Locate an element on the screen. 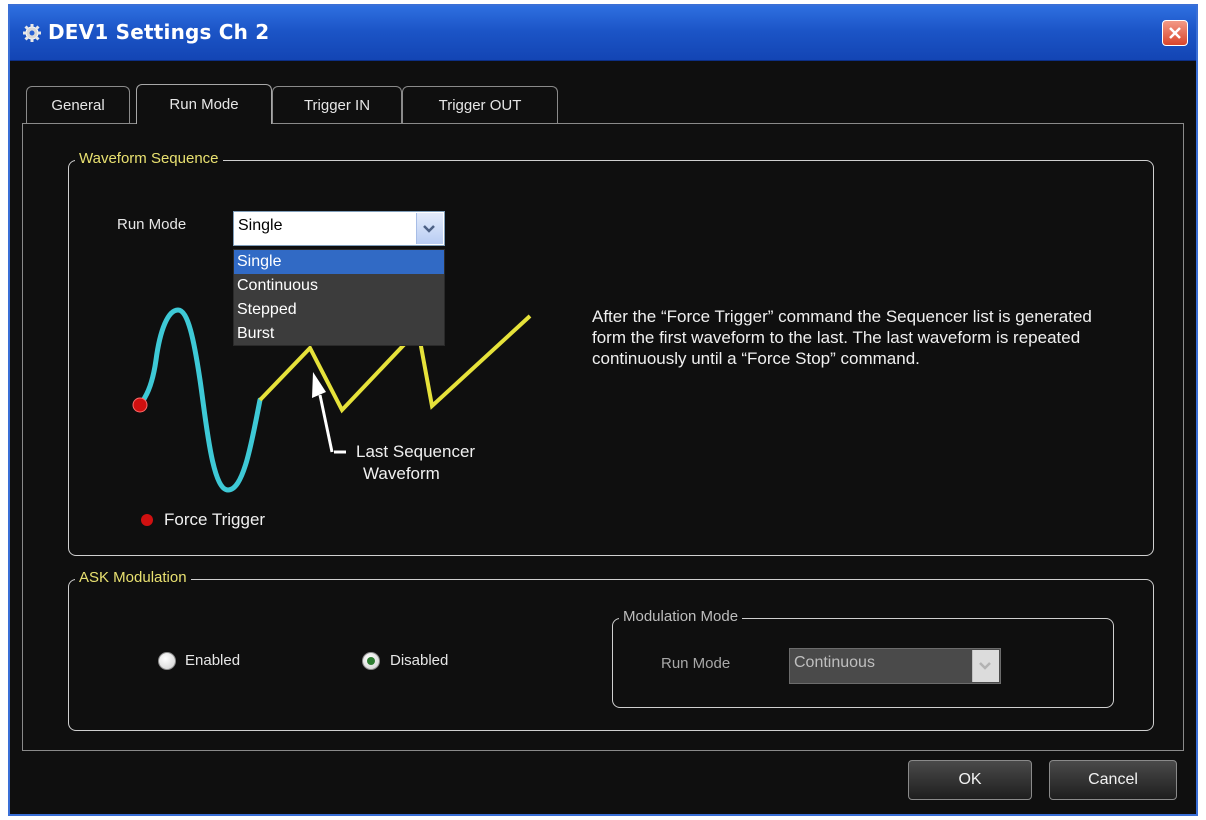 This screenshot has width=1206, height=820. force-trigger-marker is located at coordinates (140, 405).